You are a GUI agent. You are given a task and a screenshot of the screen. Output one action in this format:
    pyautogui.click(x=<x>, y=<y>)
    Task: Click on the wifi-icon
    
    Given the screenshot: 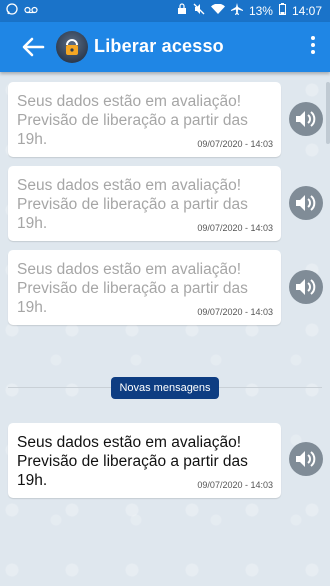 What is the action you would take?
    pyautogui.click(x=217, y=10)
    